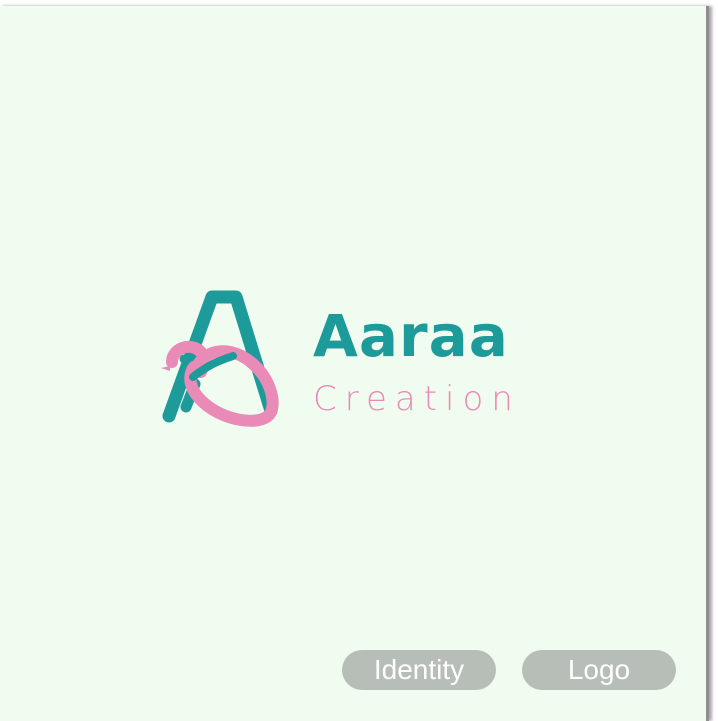 This screenshot has height=721, width=718. Describe the element at coordinates (419, 670) in the screenshot. I see `identity-tag: Identity` at that location.